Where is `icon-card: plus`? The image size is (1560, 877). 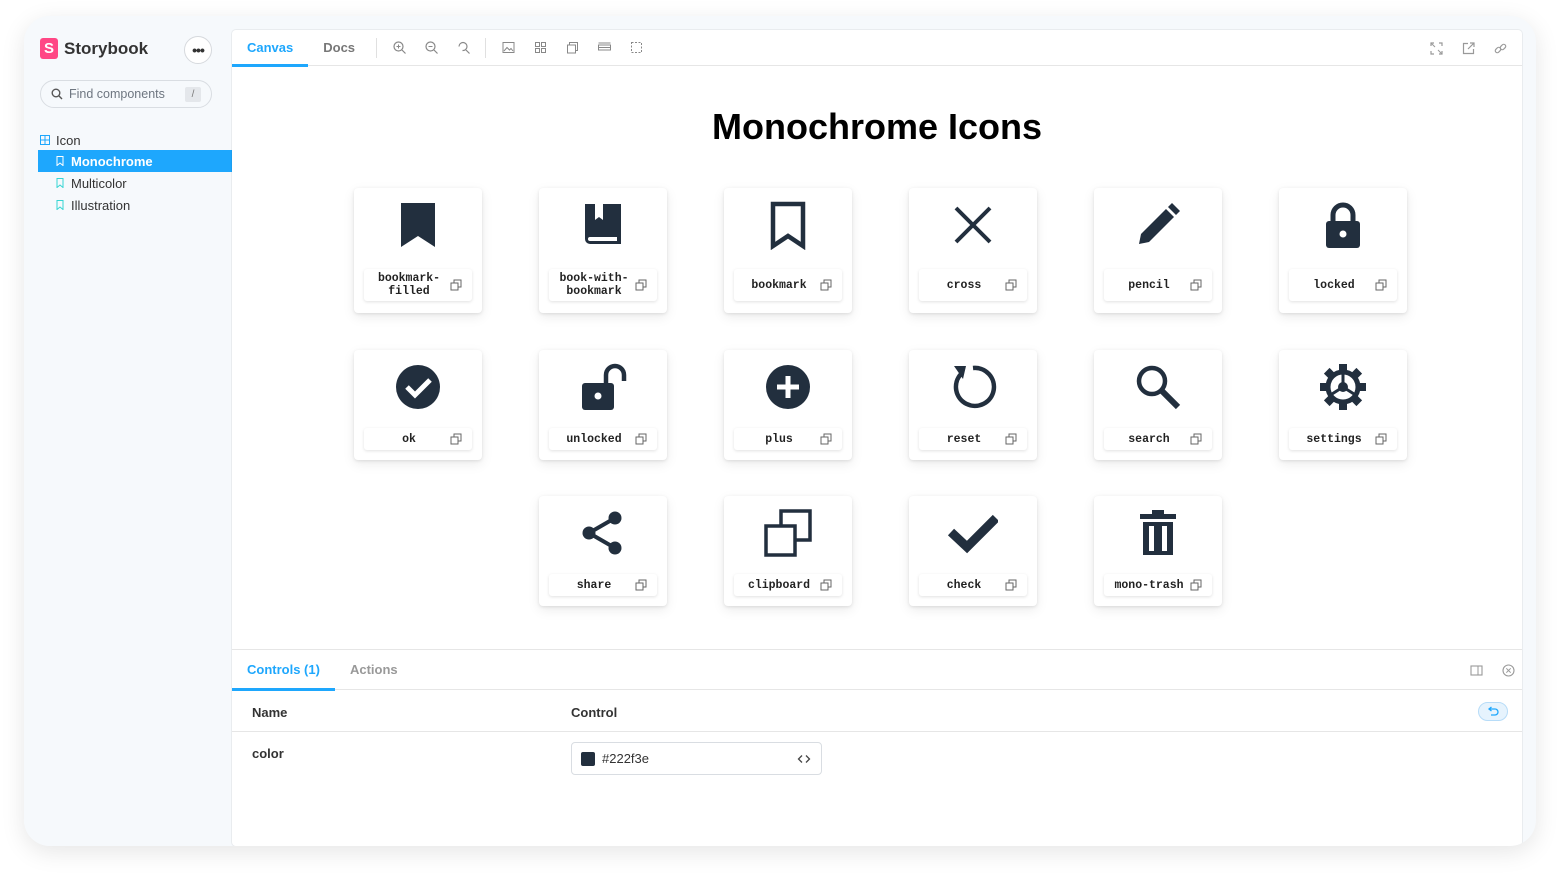
icon-card: plus is located at coordinates (788, 405).